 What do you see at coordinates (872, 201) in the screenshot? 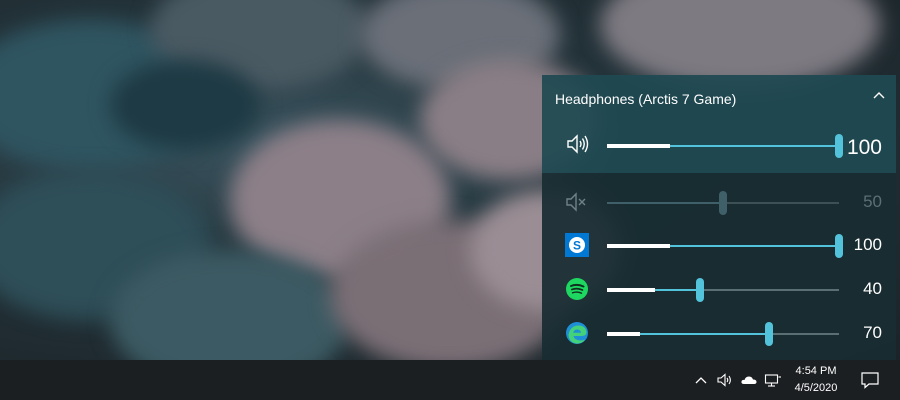
I see `app-volume-value: 50` at bounding box center [872, 201].